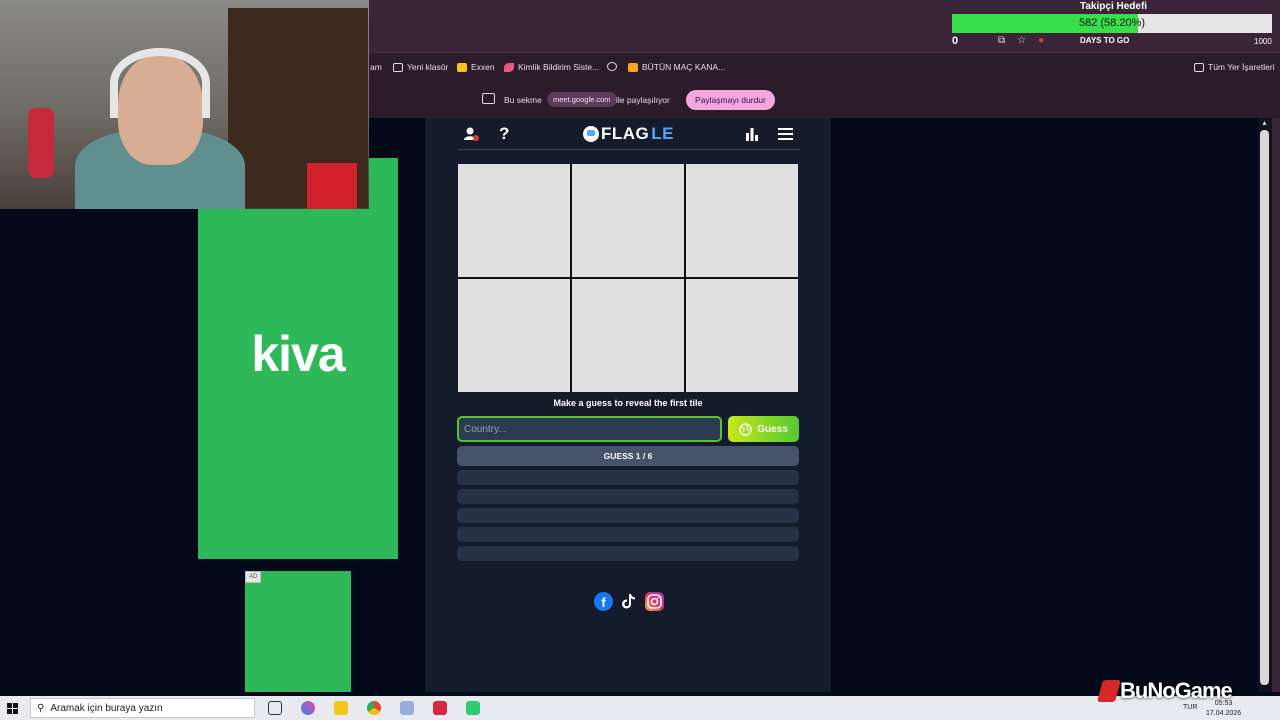 The height and width of the screenshot is (720, 1280). I want to click on windows-start-icon, so click(12, 708).